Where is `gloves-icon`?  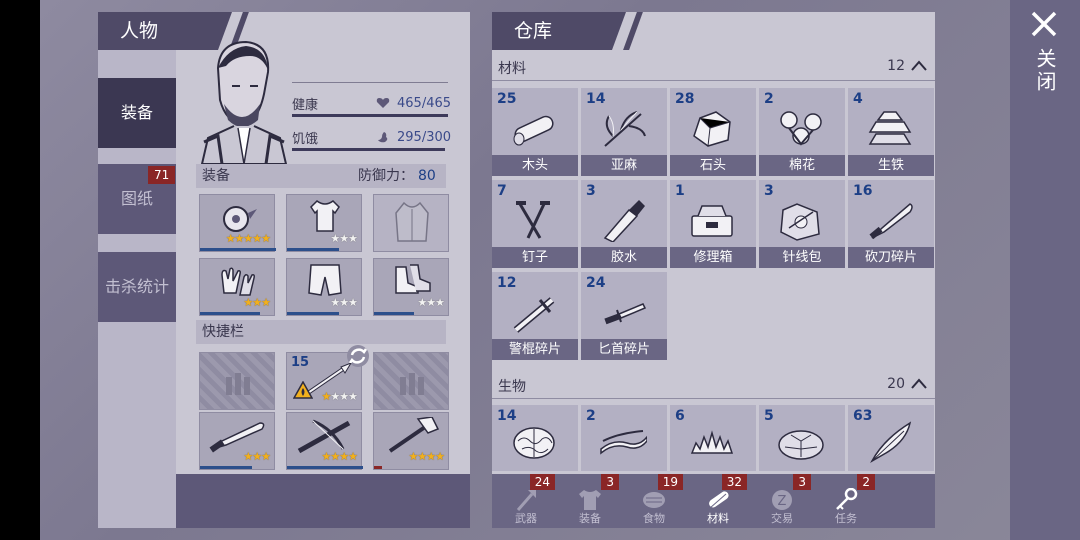 gloves-icon is located at coordinates (238, 281).